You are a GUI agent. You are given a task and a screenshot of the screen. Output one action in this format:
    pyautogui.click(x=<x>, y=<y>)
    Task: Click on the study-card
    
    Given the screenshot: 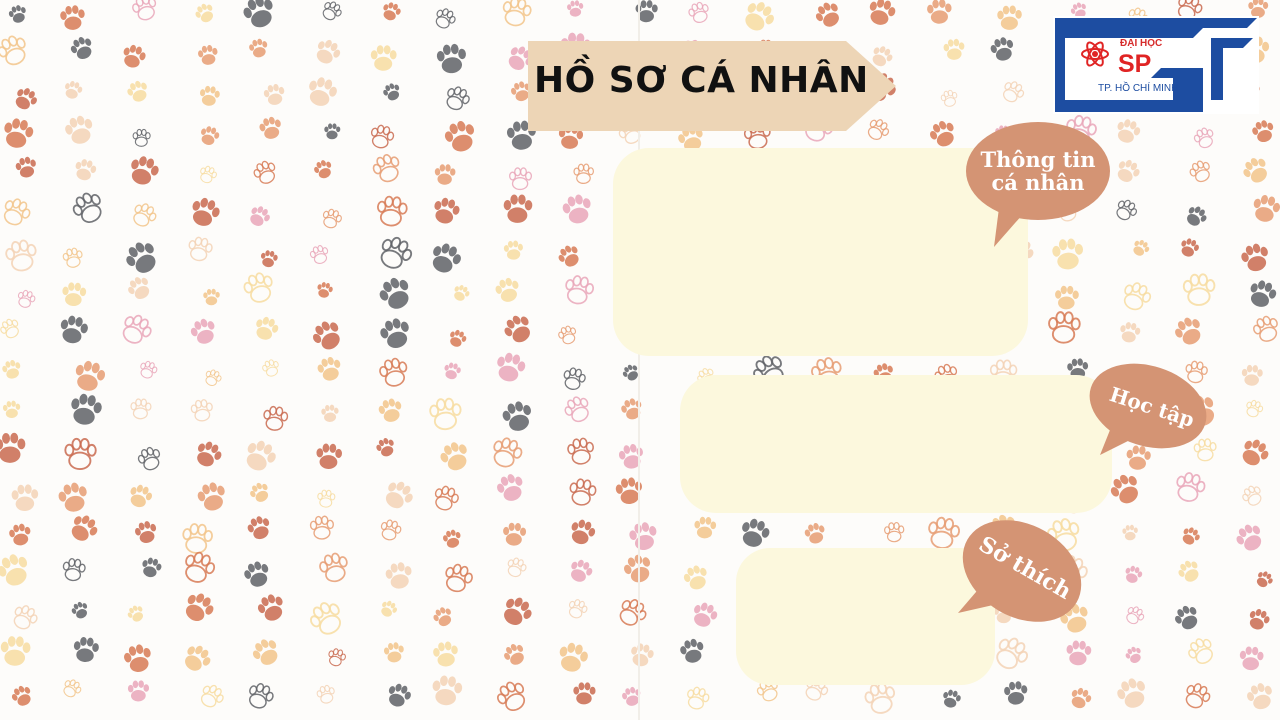 What is the action you would take?
    pyautogui.click(x=896, y=444)
    